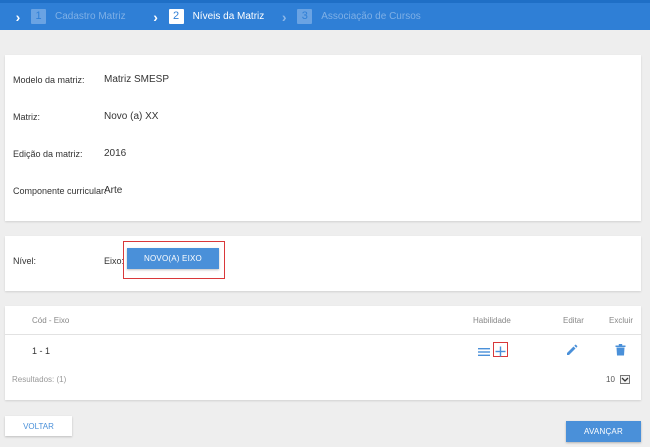  What do you see at coordinates (49, 80) in the screenshot?
I see `modelo-label: Modelo da matriz:` at bounding box center [49, 80].